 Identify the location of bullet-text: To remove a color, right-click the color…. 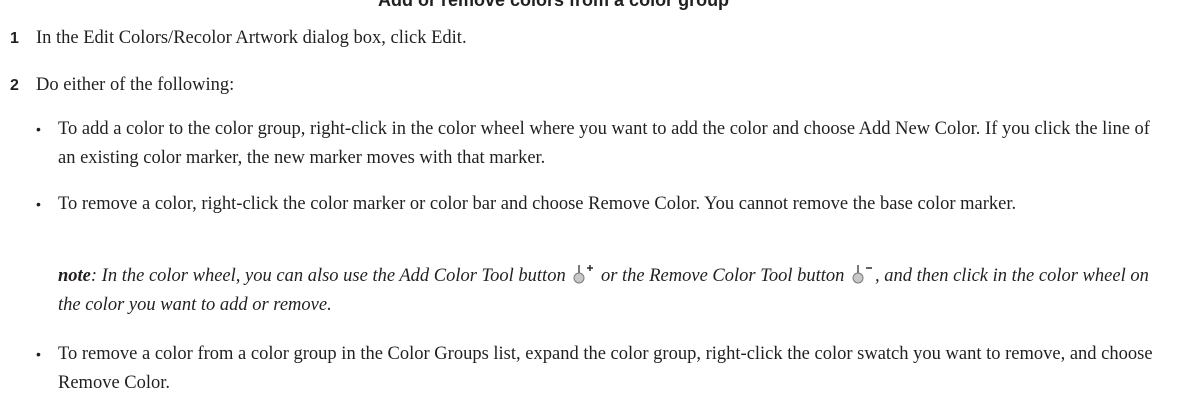
(537, 204).